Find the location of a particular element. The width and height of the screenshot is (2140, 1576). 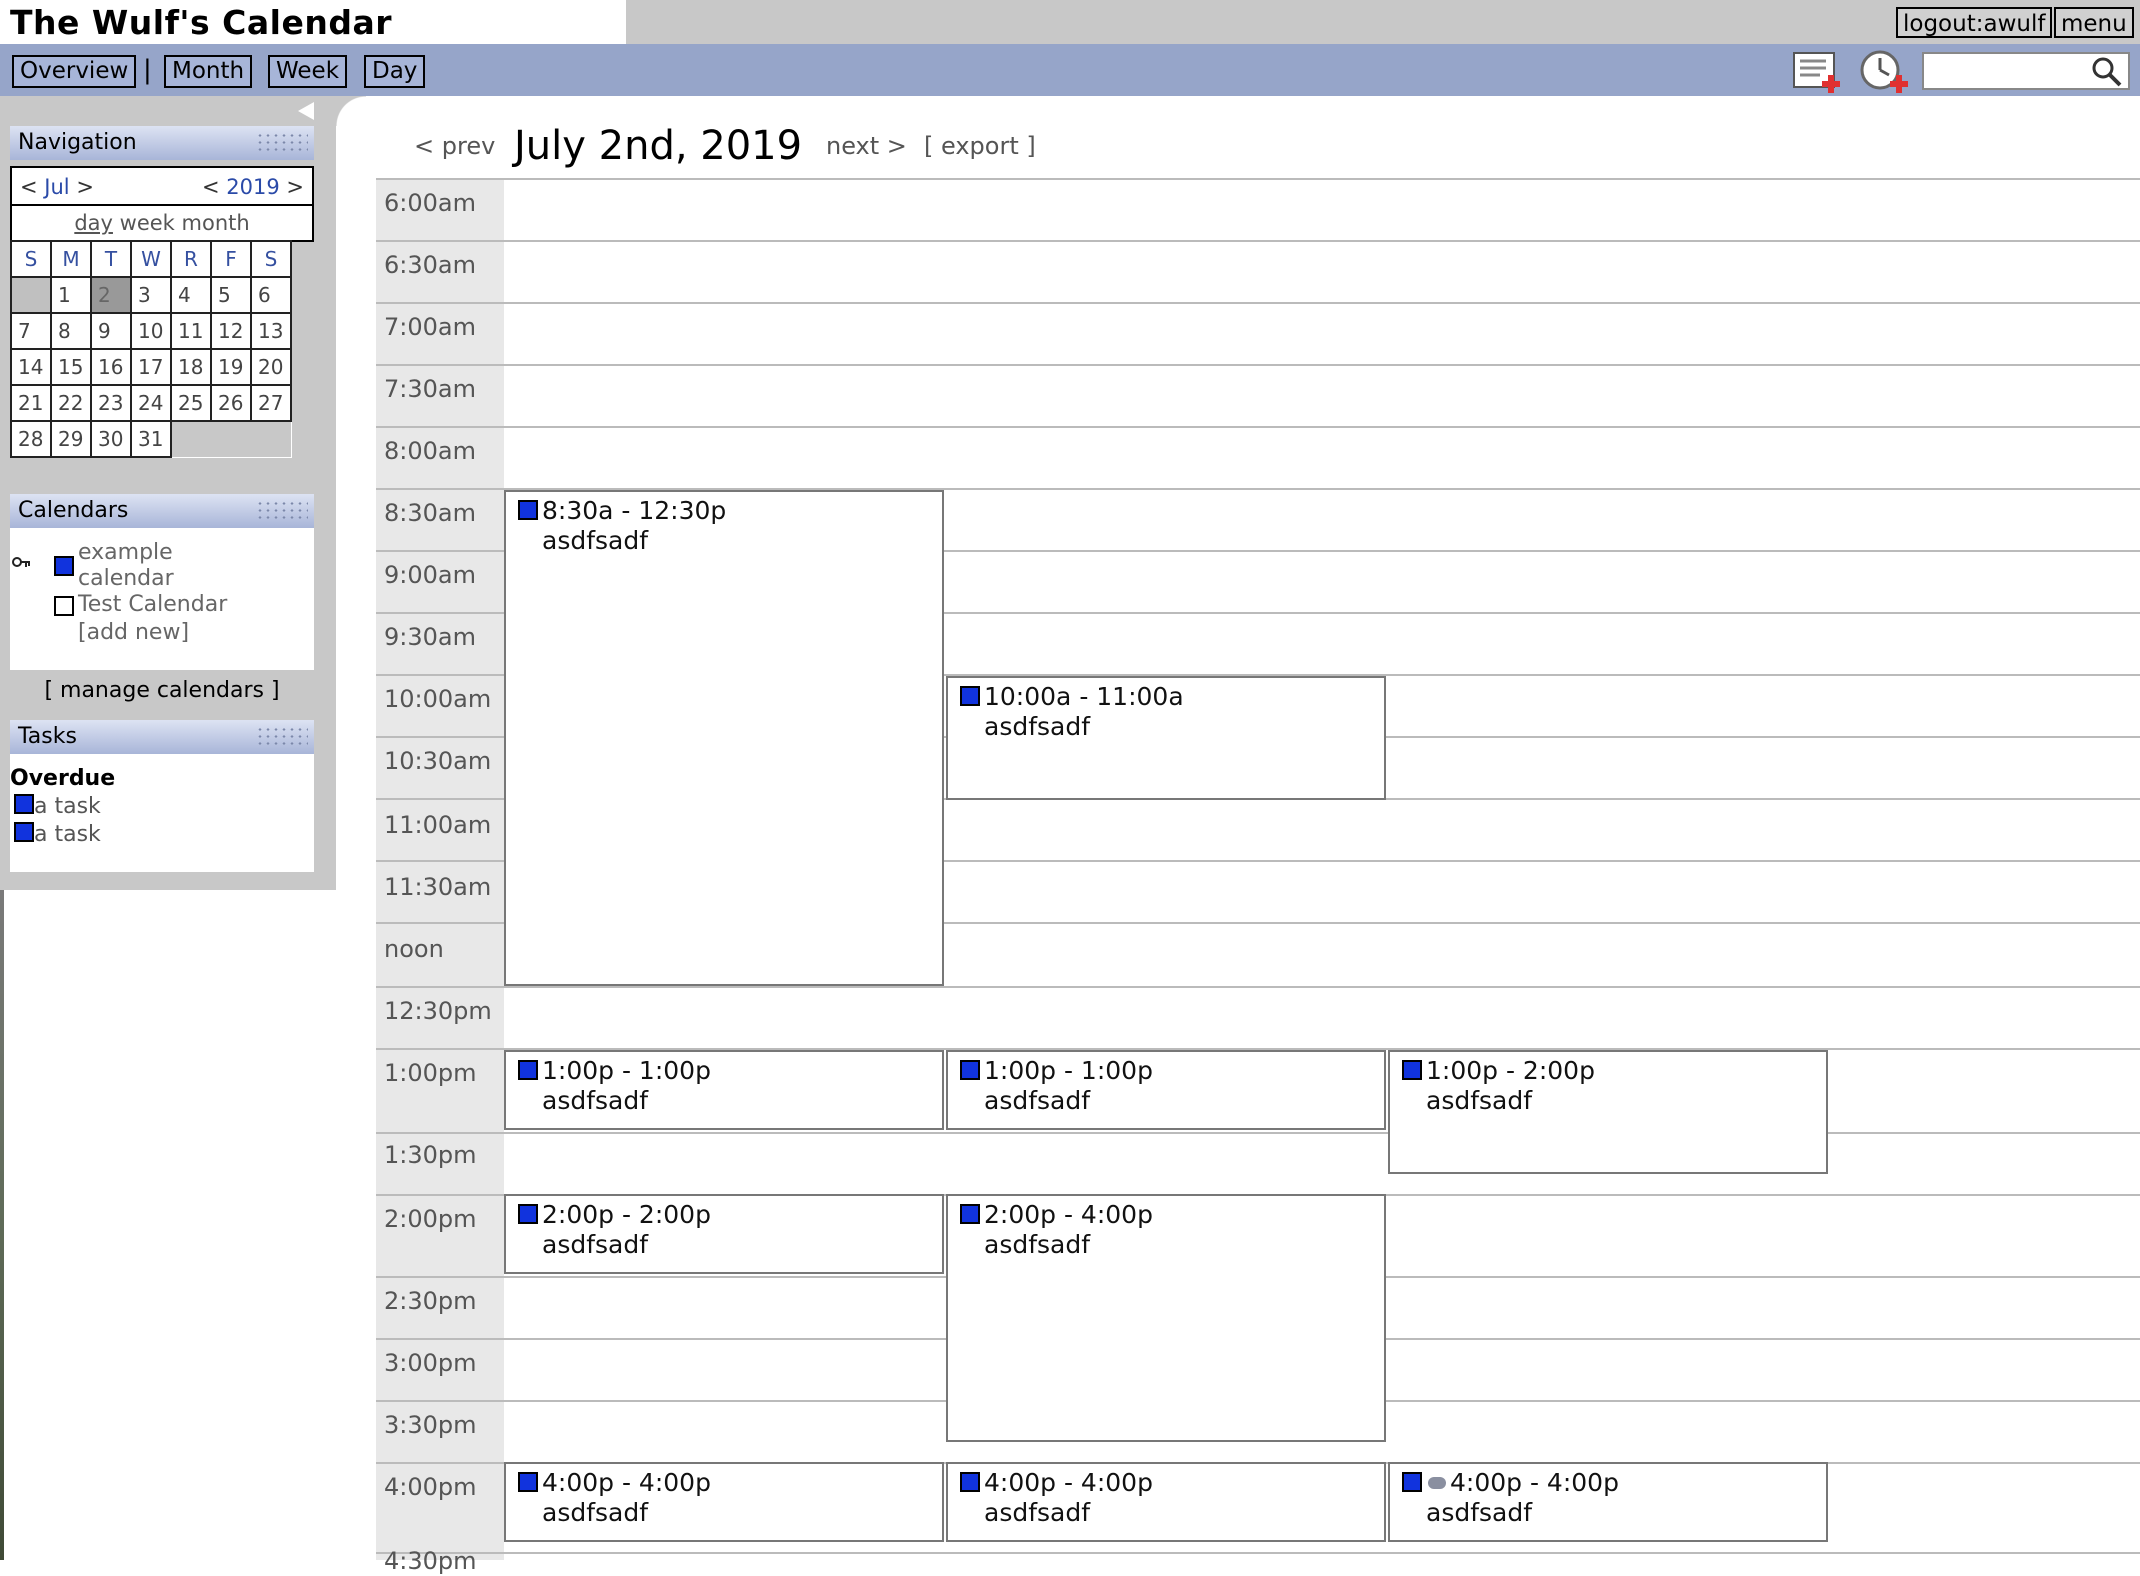

day-cell: 27 is located at coordinates (271, 403).